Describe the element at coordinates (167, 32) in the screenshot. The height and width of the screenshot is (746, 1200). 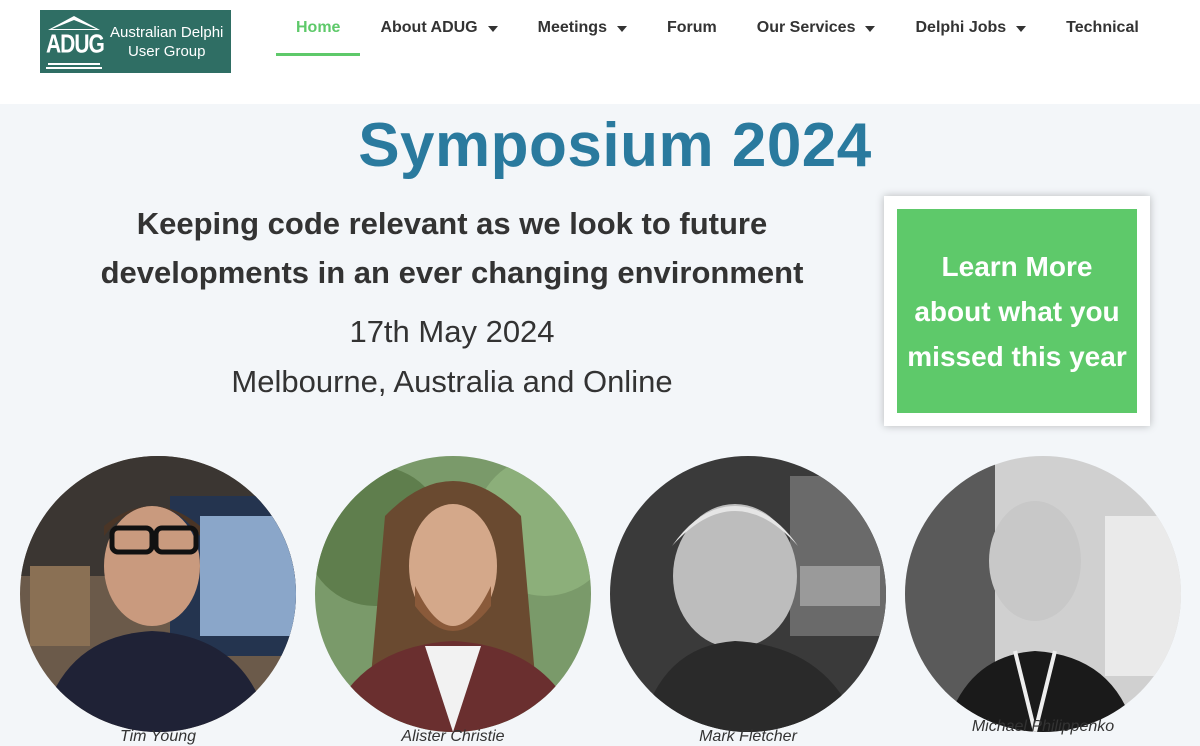
I see `logo-line-1: Australian Delphi` at that location.